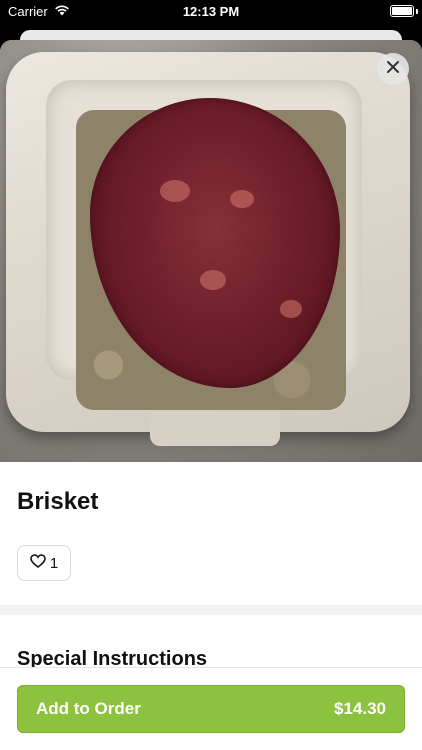 The height and width of the screenshot is (750, 422). Describe the element at coordinates (360, 708) in the screenshot. I see `order-price: $14.30` at that location.